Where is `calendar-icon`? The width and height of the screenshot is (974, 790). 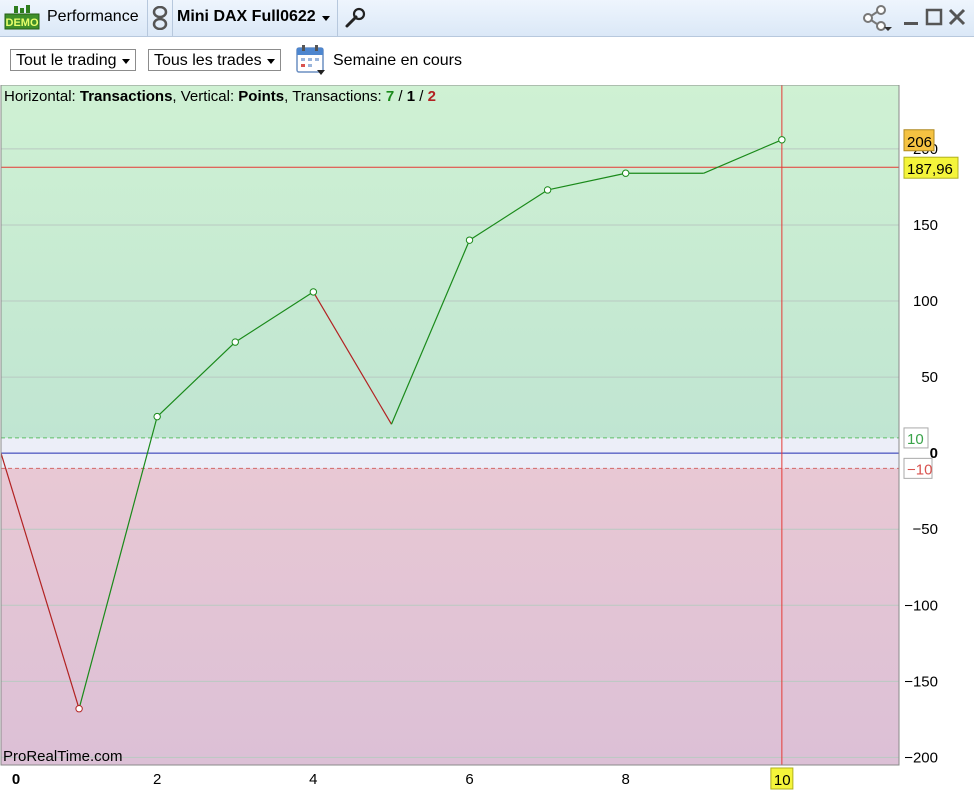 calendar-icon is located at coordinates (312, 61).